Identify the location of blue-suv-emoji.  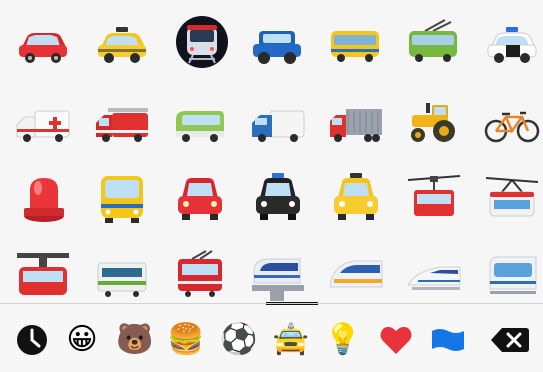
(277, 45).